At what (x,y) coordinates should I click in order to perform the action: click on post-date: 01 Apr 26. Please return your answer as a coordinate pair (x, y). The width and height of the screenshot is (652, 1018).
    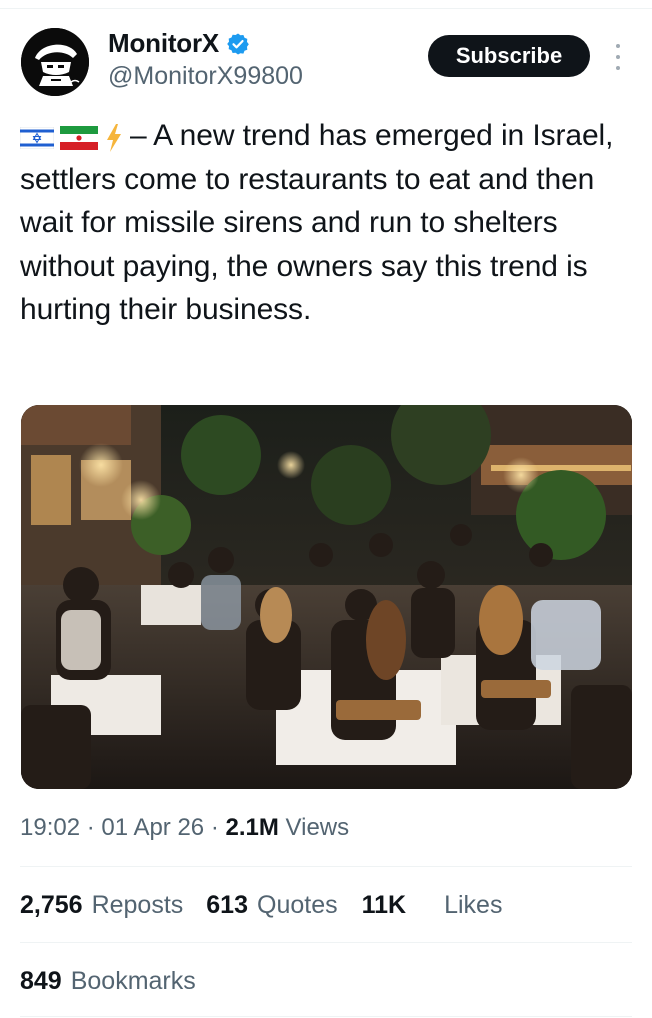
    Looking at the image, I should click on (152, 827).